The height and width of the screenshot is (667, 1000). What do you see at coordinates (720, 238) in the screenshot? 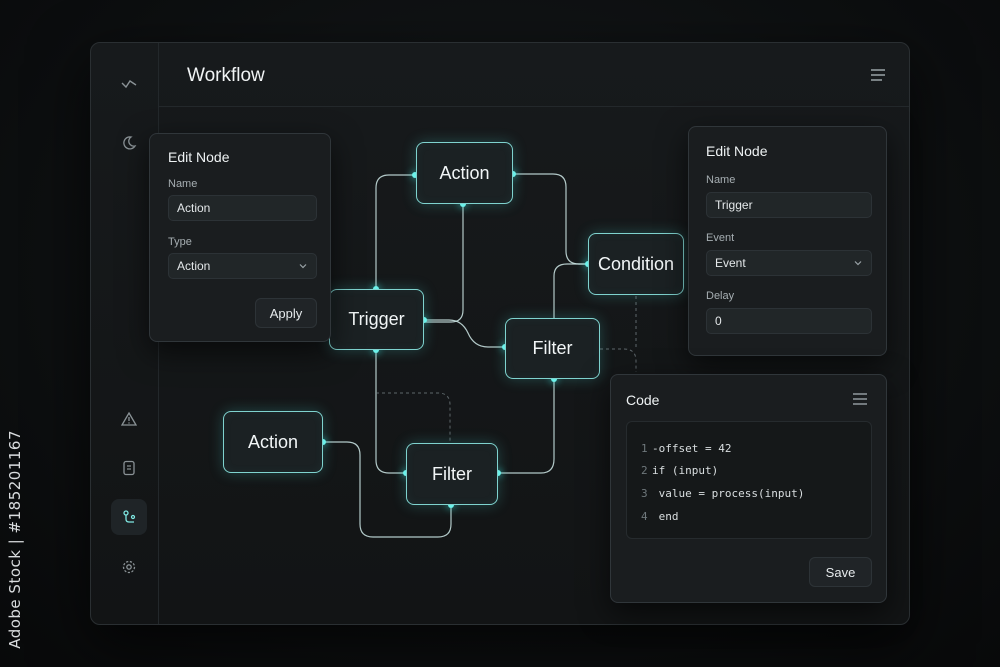
I see `event-label: Event` at bounding box center [720, 238].